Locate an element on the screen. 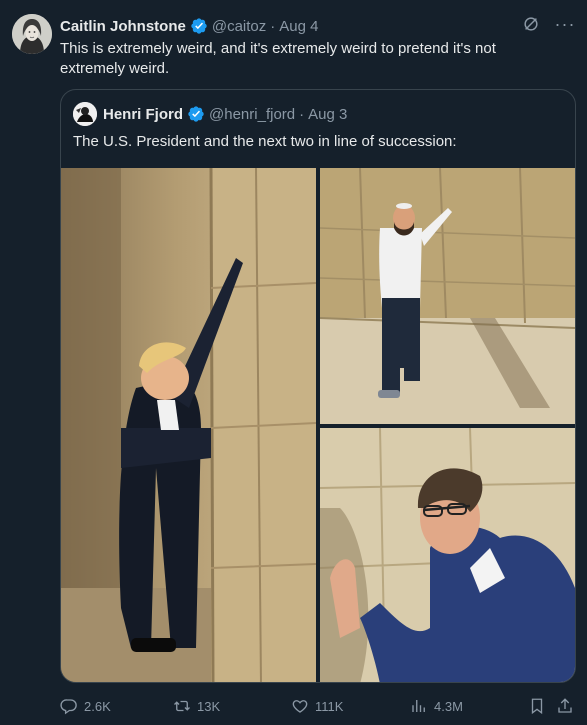  retweet-icon is located at coordinates (182, 706).